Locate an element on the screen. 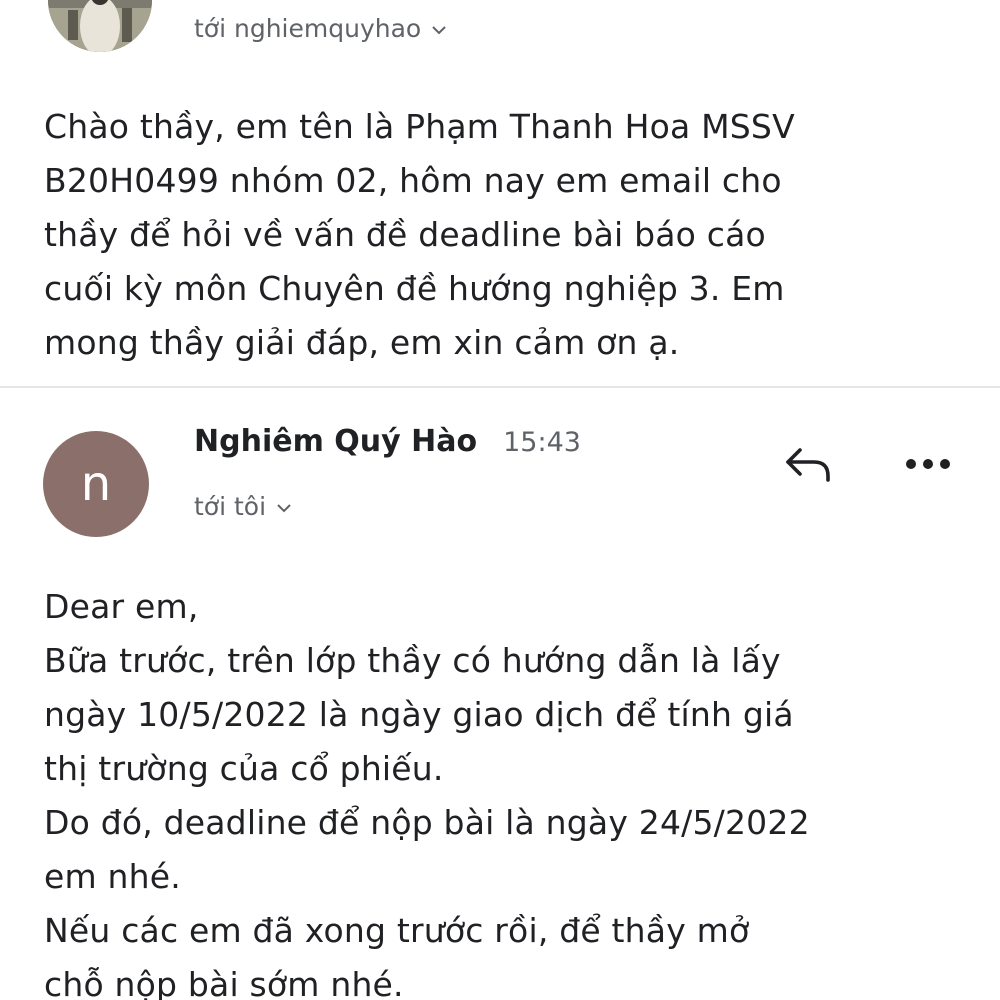 The width and height of the screenshot is (1000, 1000). more-options-icon is located at coordinates (928, 464).